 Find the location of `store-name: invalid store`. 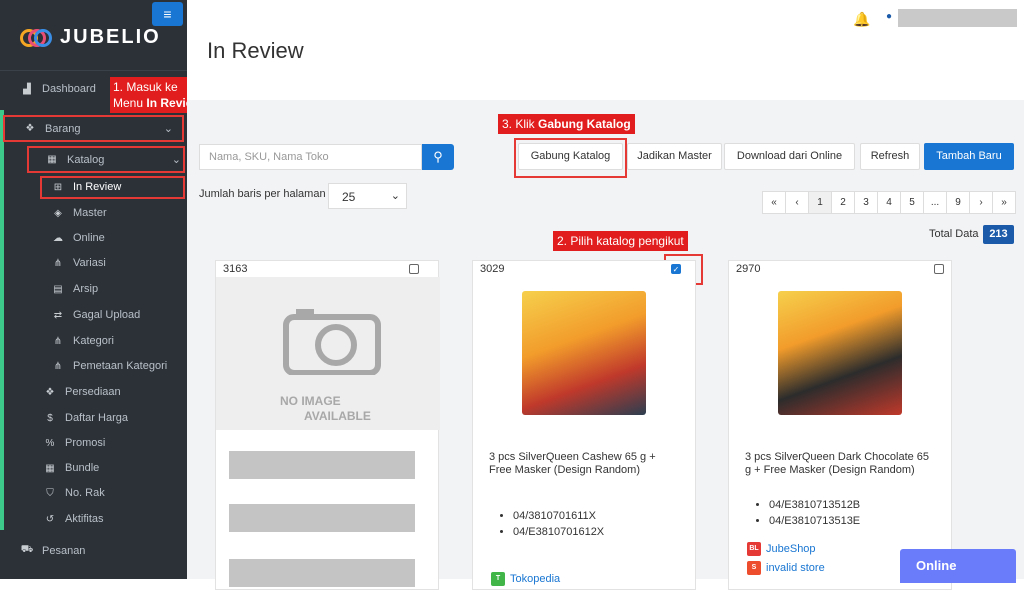

store-name: invalid store is located at coordinates (795, 568).